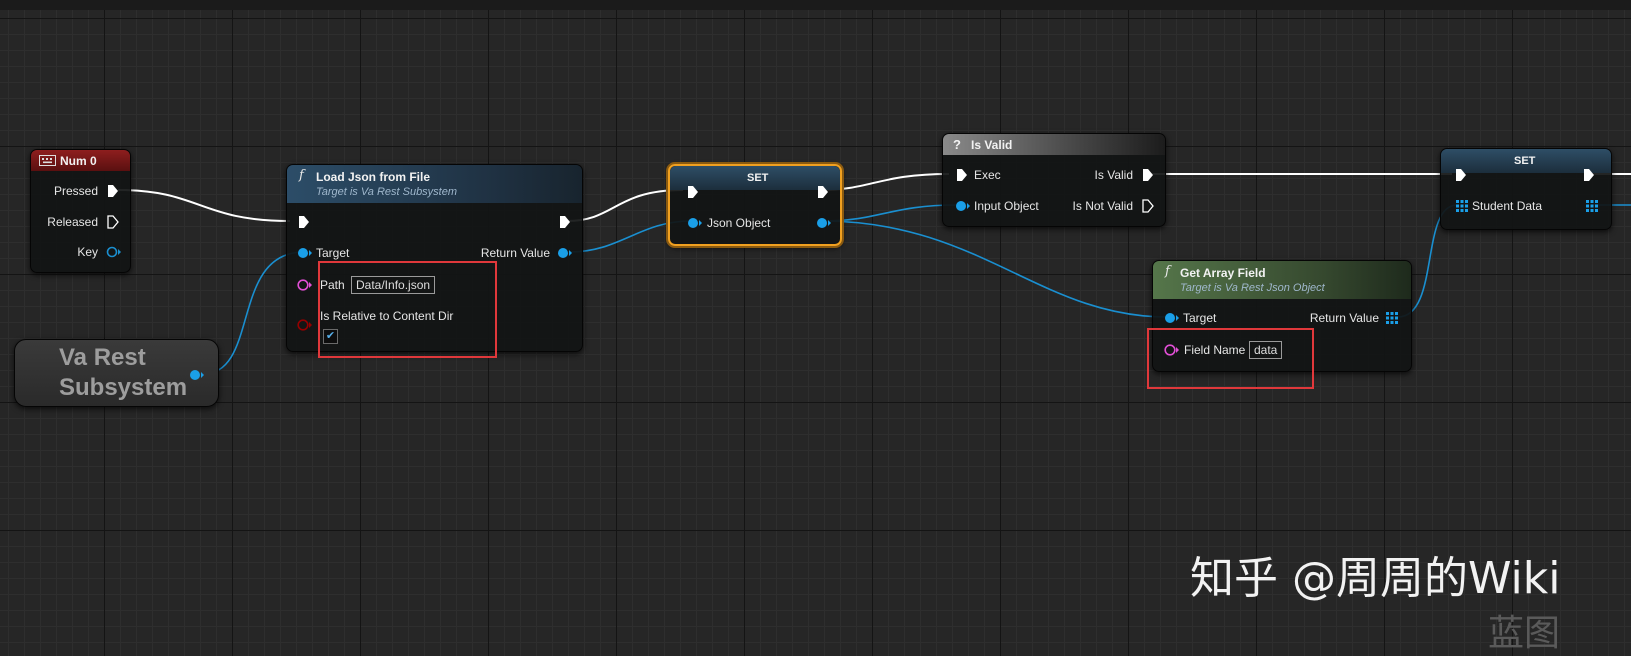 The width and height of the screenshot is (1631, 656). What do you see at coordinates (1592, 206) in the screenshot?
I see `student-data-array-out-icon` at bounding box center [1592, 206].